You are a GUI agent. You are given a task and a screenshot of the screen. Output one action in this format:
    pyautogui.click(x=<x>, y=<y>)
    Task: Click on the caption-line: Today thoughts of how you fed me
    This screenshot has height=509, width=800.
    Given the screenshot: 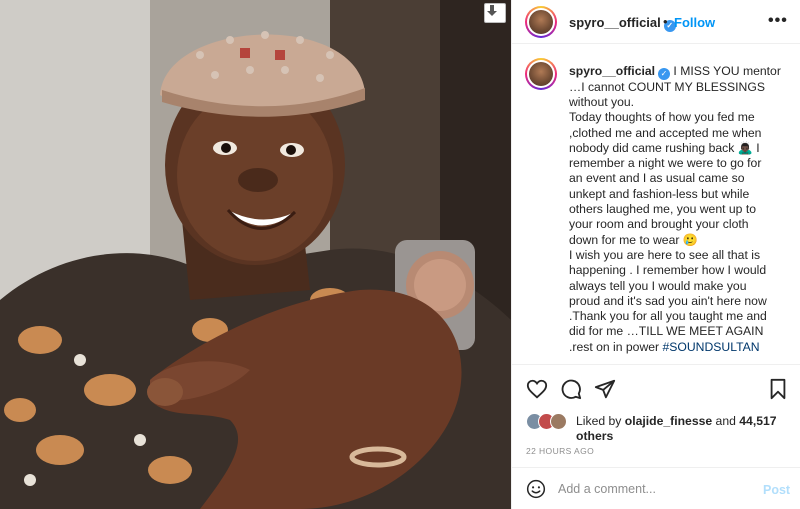 What is the action you would take?
    pyautogui.click(x=662, y=117)
    